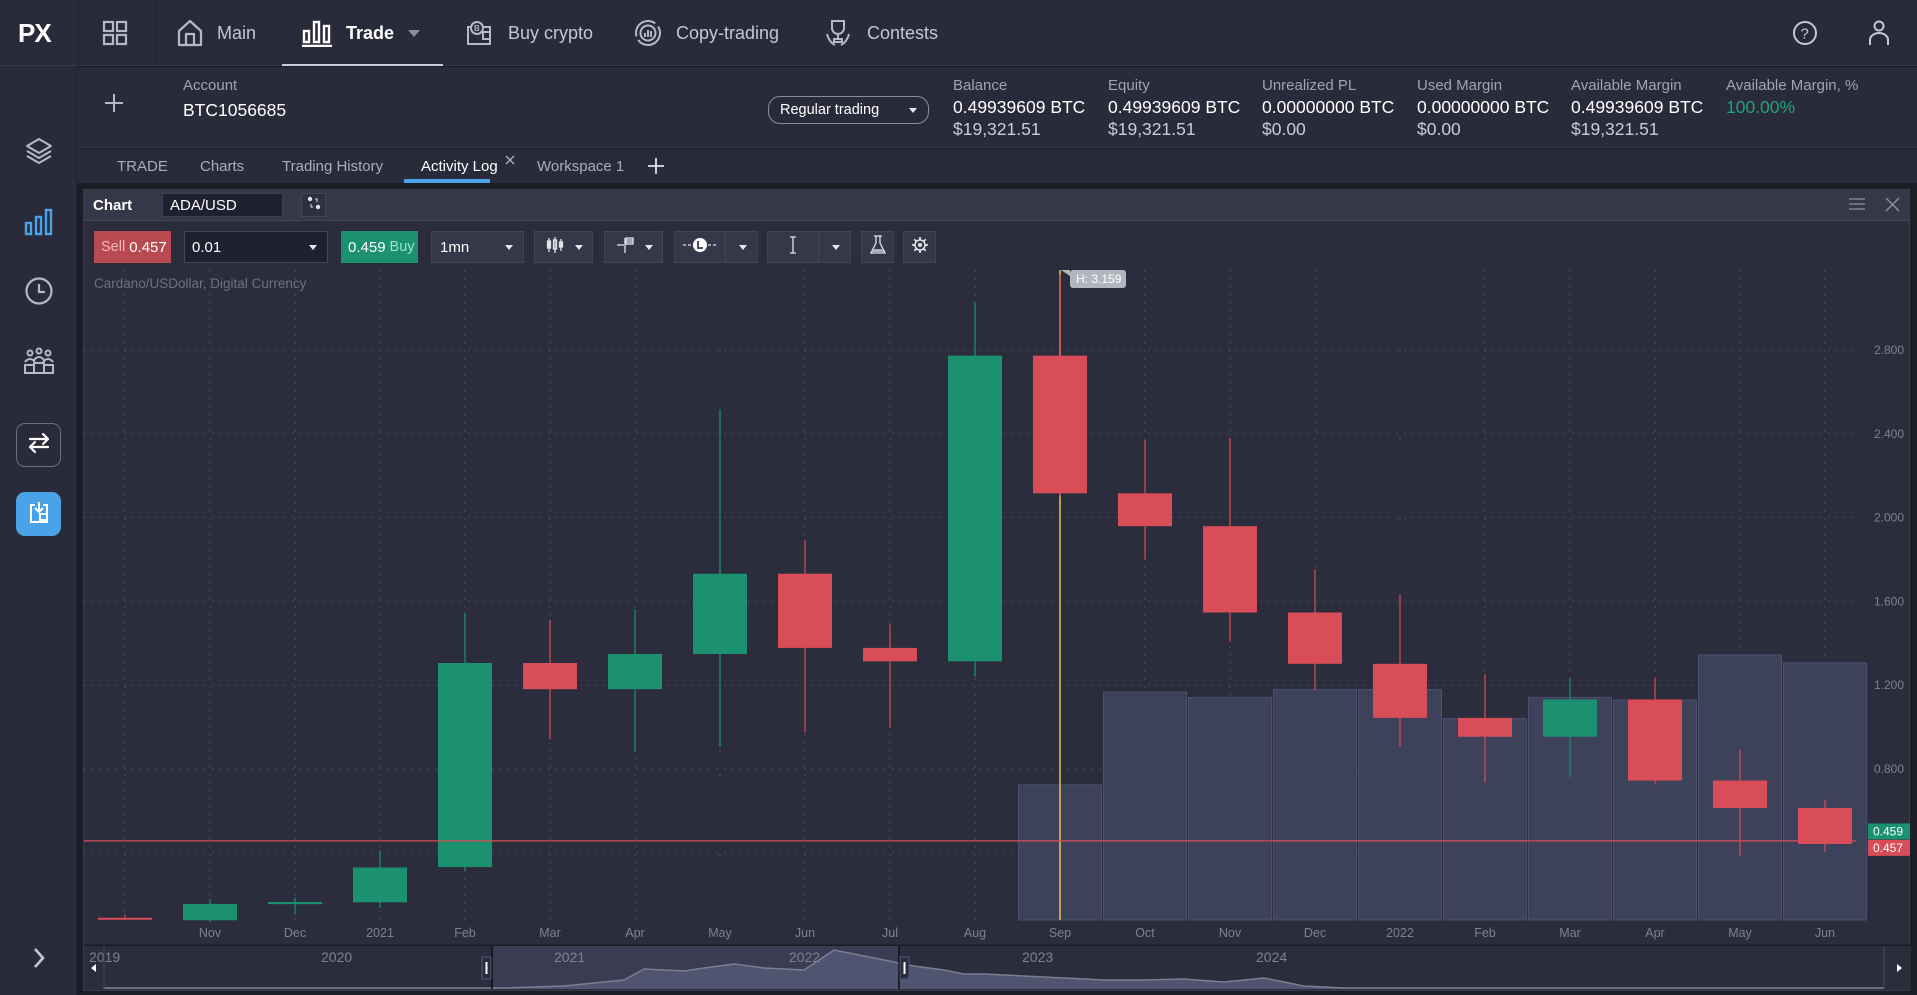  Describe the element at coordinates (256, 247) in the screenshot. I see `quantity-select: 0.01` at that location.